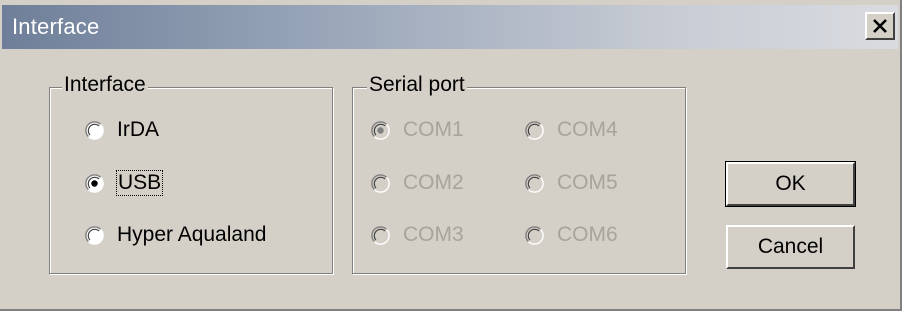 The image size is (902, 311). Describe the element at coordinates (433, 234) in the screenshot. I see `radio-com3-label: COM3` at that location.